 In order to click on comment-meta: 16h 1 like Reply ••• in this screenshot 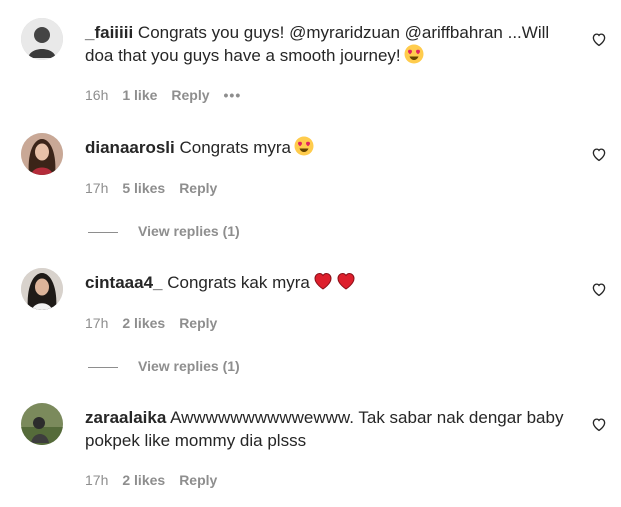, I will do `click(170, 95)`.